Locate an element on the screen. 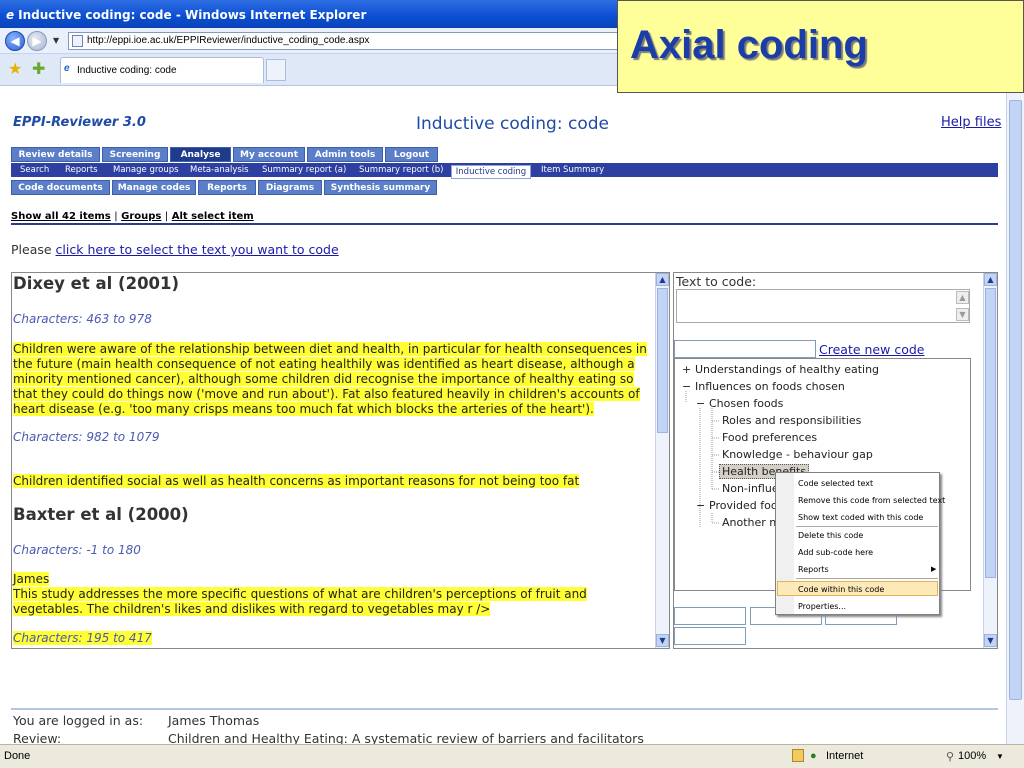  study-heading: Dixey et al (2001) is located at coordinates (96, 283).